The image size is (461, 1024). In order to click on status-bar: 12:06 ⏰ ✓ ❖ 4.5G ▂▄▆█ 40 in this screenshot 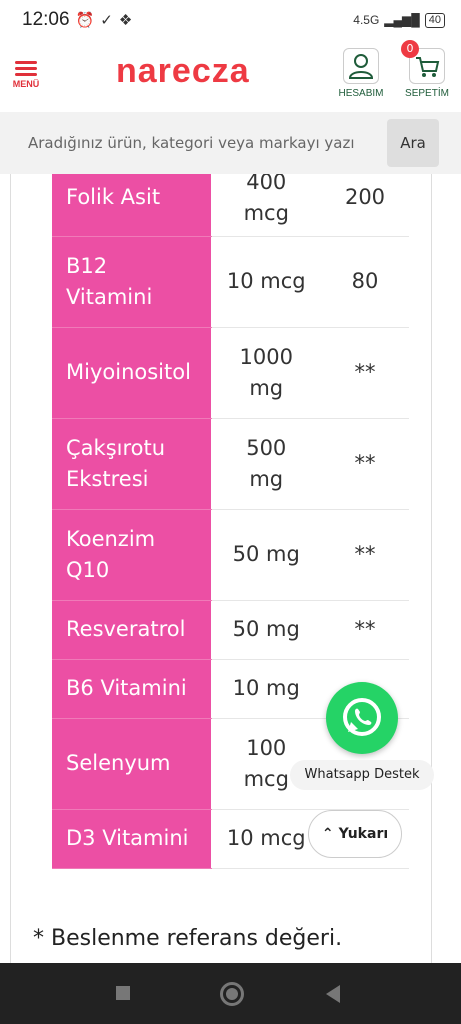, I will do `click(230, 20)`.